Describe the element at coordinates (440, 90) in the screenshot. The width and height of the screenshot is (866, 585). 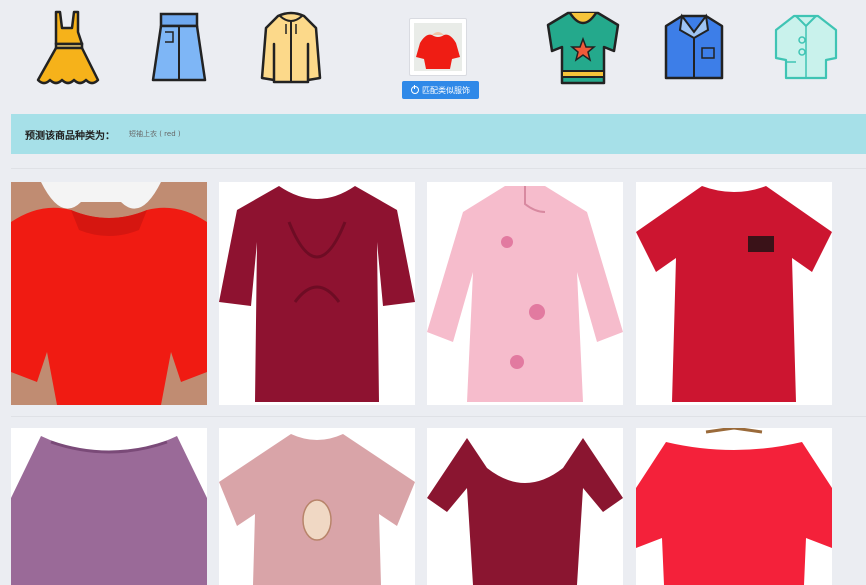
I see `match-similar-button: 匹配类似服饰` at that location.